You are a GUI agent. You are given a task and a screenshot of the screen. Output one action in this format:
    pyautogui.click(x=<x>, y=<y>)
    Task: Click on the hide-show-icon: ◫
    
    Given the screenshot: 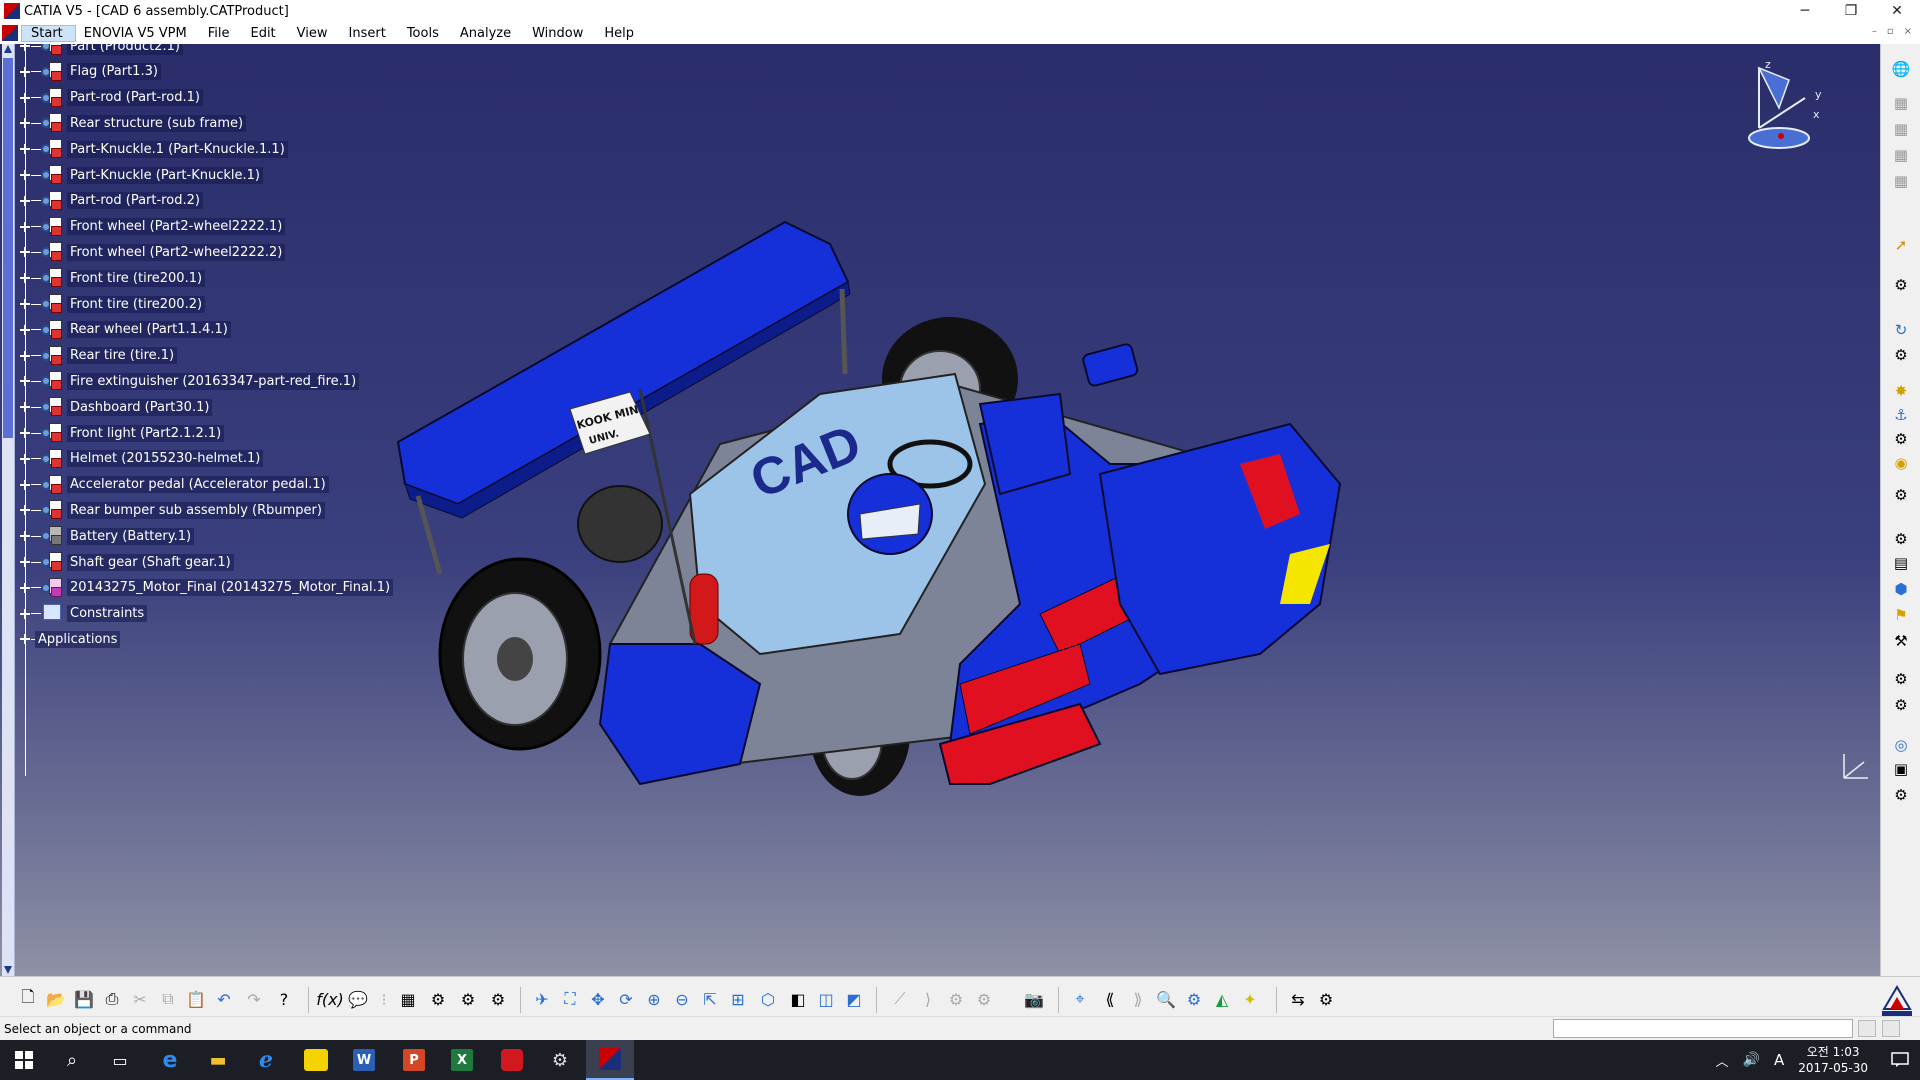 What is the action you would take?
    pyautogui.click(x=826, y=999)
    